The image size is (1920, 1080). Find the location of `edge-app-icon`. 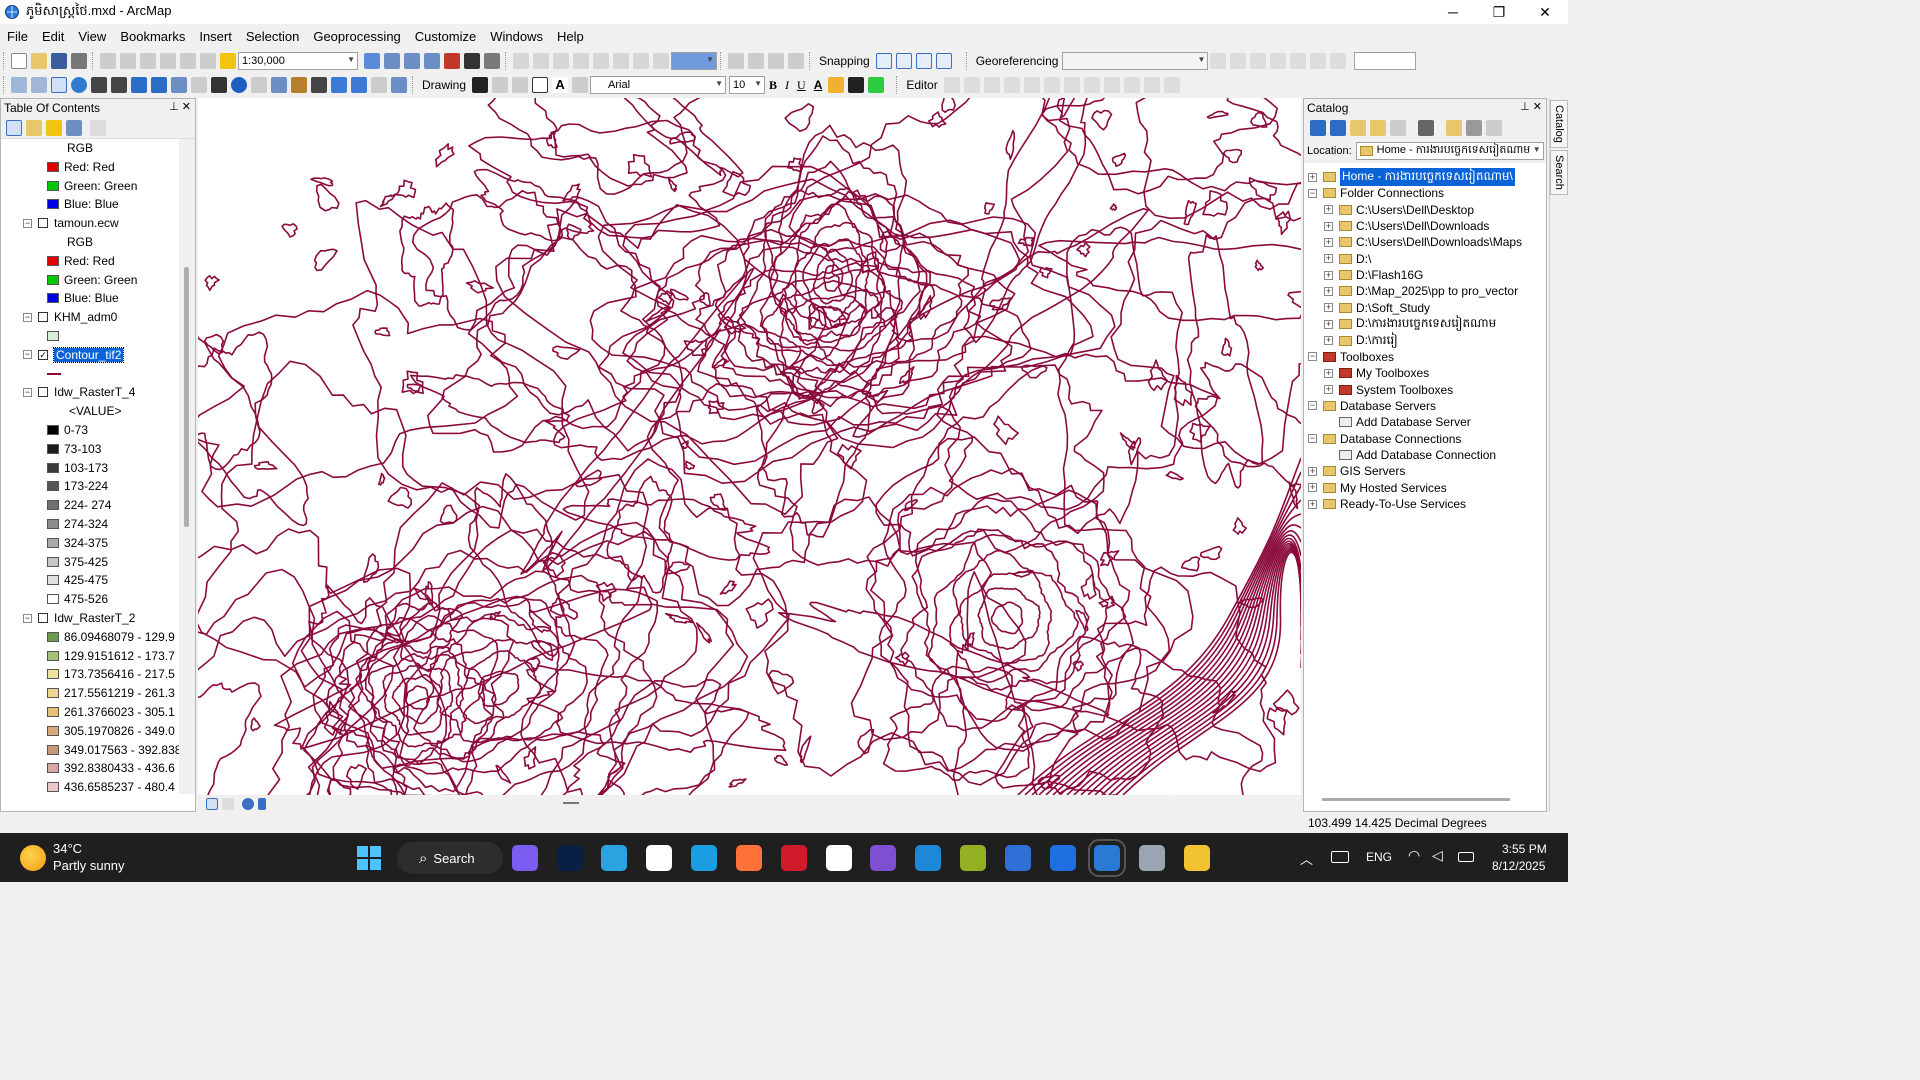

edge-app-icon is located at coordinates (704, 858).